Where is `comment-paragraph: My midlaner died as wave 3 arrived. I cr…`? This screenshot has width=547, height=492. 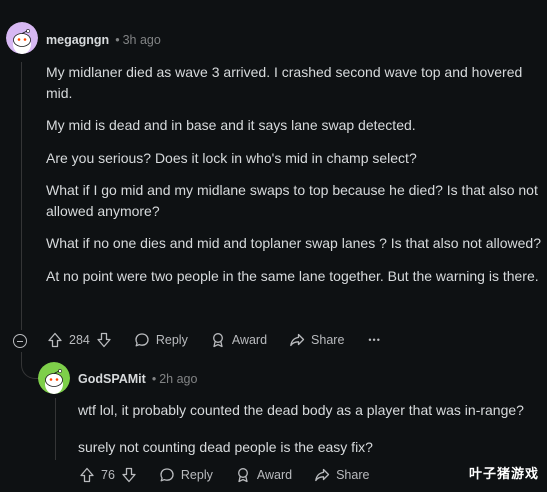 comment-paragraph: My midlaner died as wave 3 arrived. I cr… is located at coordinates (284, 82).